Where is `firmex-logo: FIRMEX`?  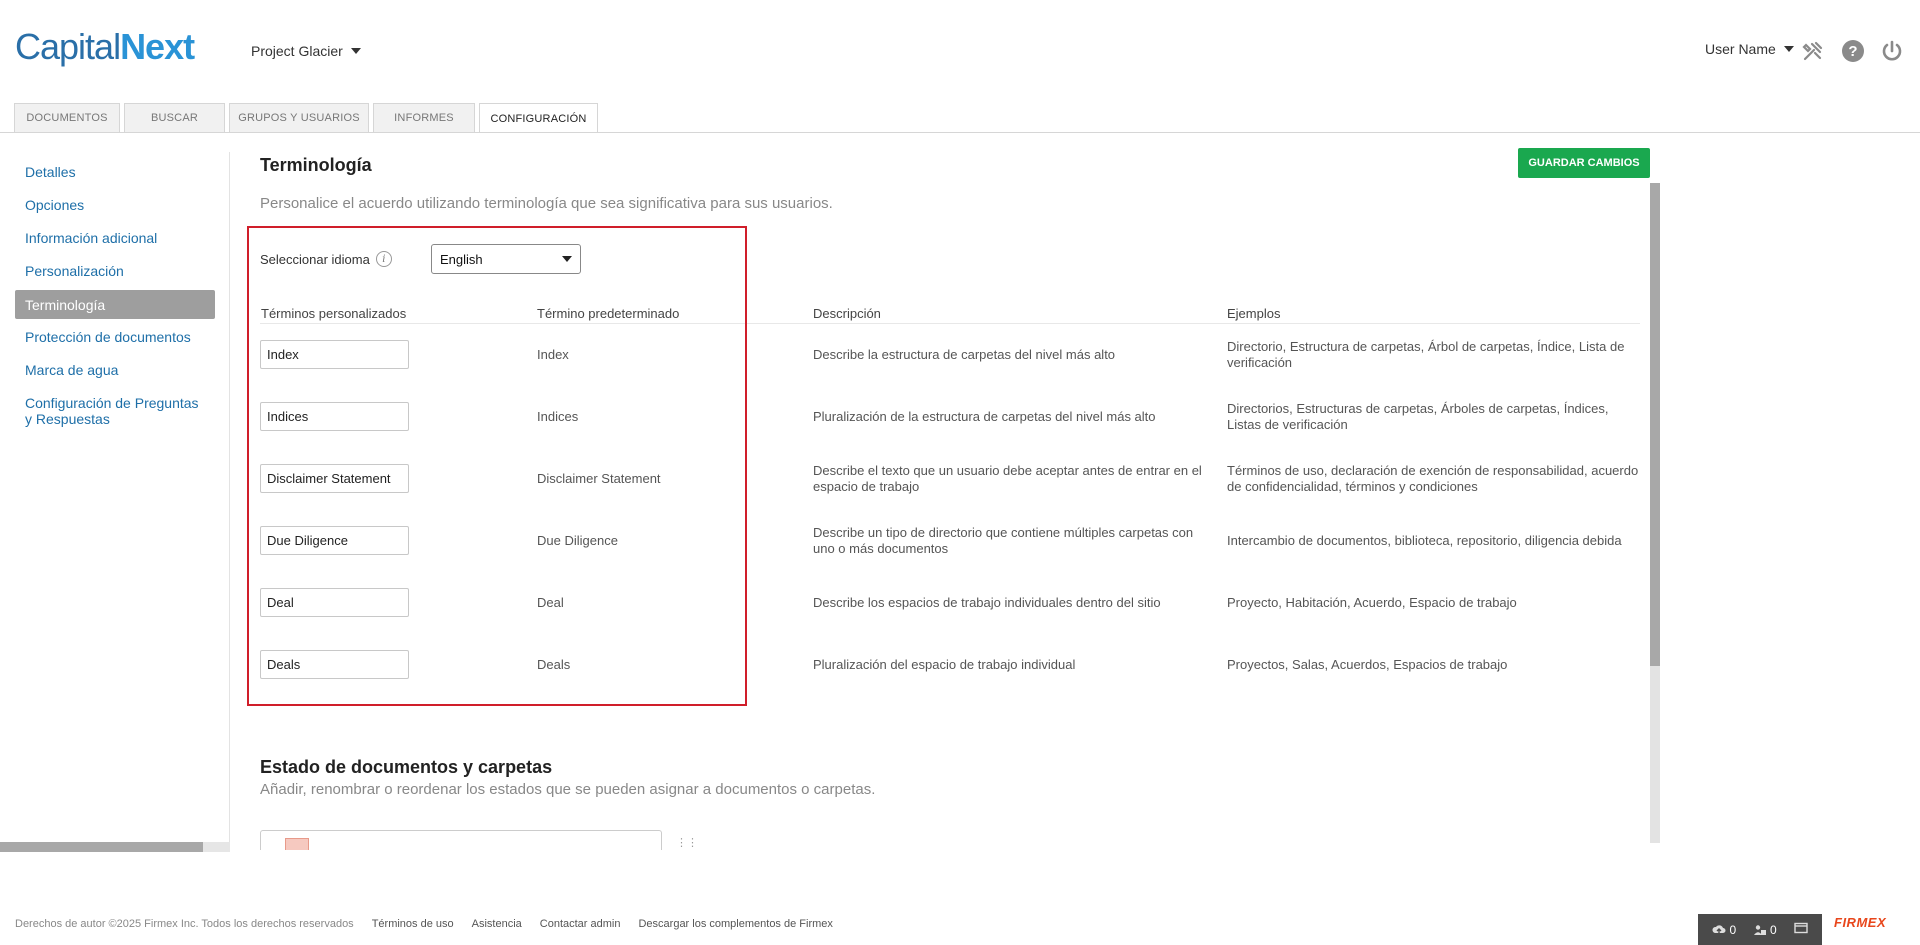
firmex-logo: FIRMEX is located at coordinates (1860, 922).